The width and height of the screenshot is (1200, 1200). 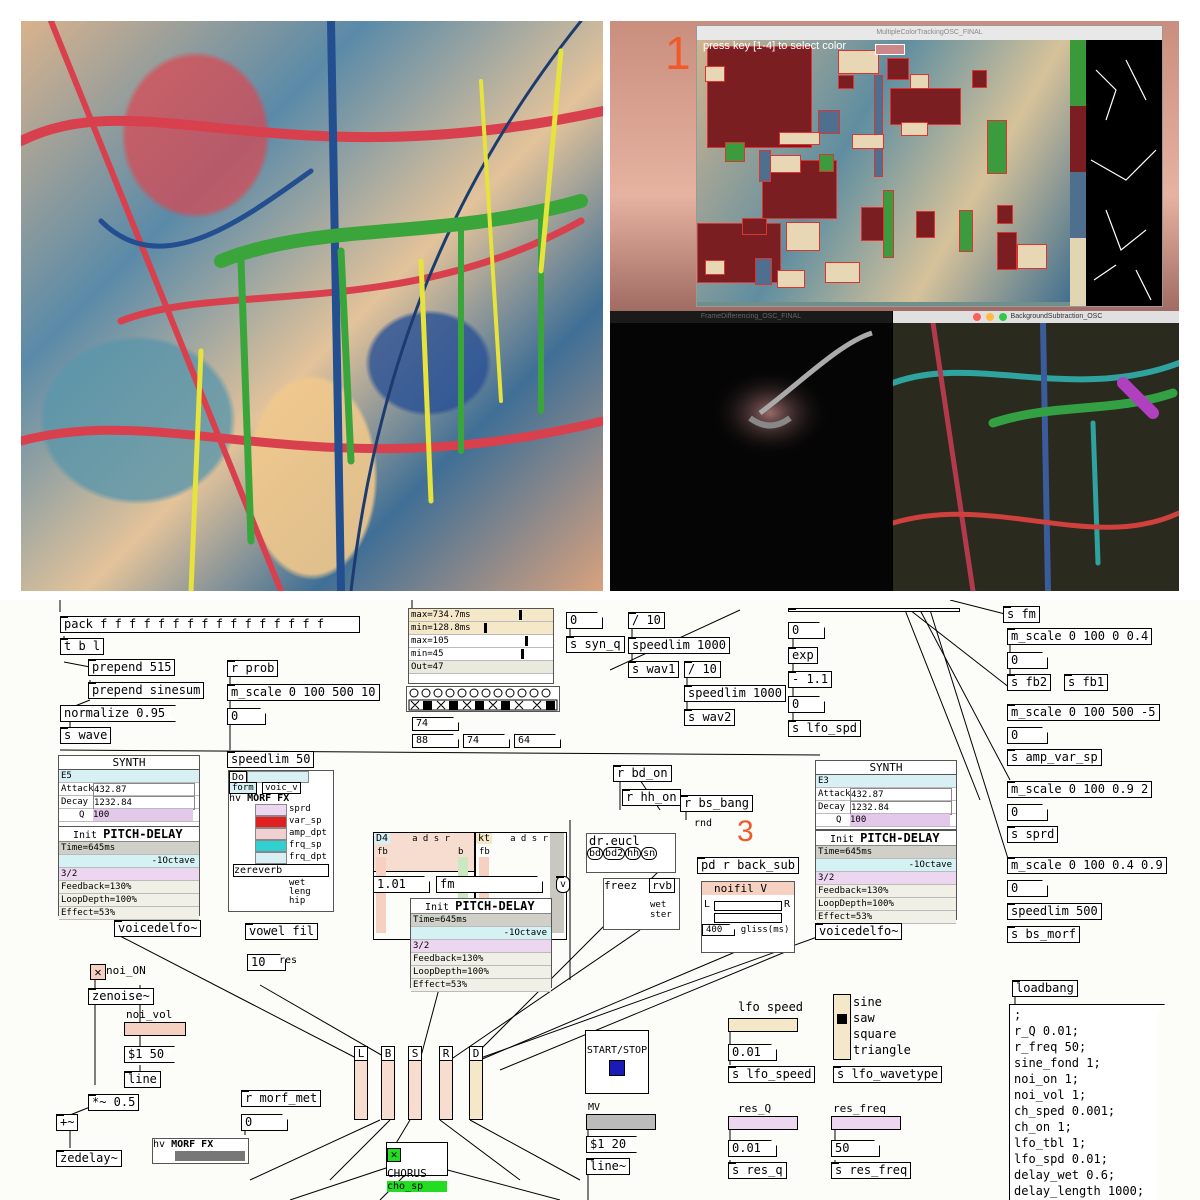 What do you see at coordinates (1086, 682) in the screenshot?
I see `send-fb1-object: s fb1` at bounding box center [1086, 682].